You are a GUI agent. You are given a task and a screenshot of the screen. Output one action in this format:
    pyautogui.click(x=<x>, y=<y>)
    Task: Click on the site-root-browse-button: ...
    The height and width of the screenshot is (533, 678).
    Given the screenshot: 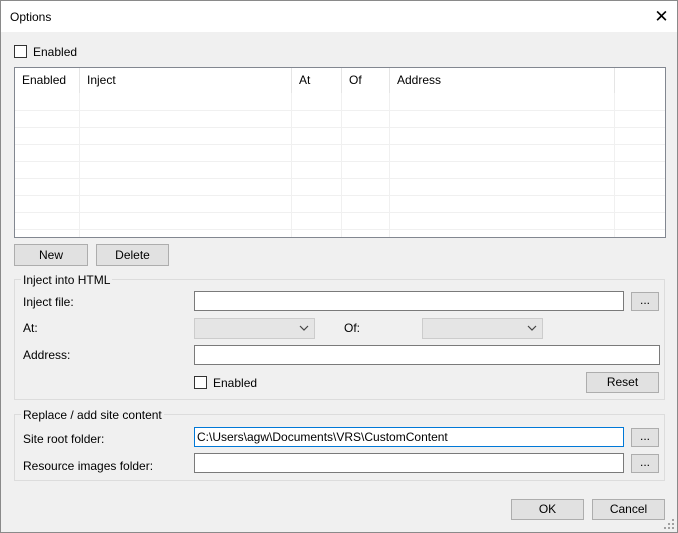 What is the action you would take?
    pyautogui.click(x=645, y=437)
    